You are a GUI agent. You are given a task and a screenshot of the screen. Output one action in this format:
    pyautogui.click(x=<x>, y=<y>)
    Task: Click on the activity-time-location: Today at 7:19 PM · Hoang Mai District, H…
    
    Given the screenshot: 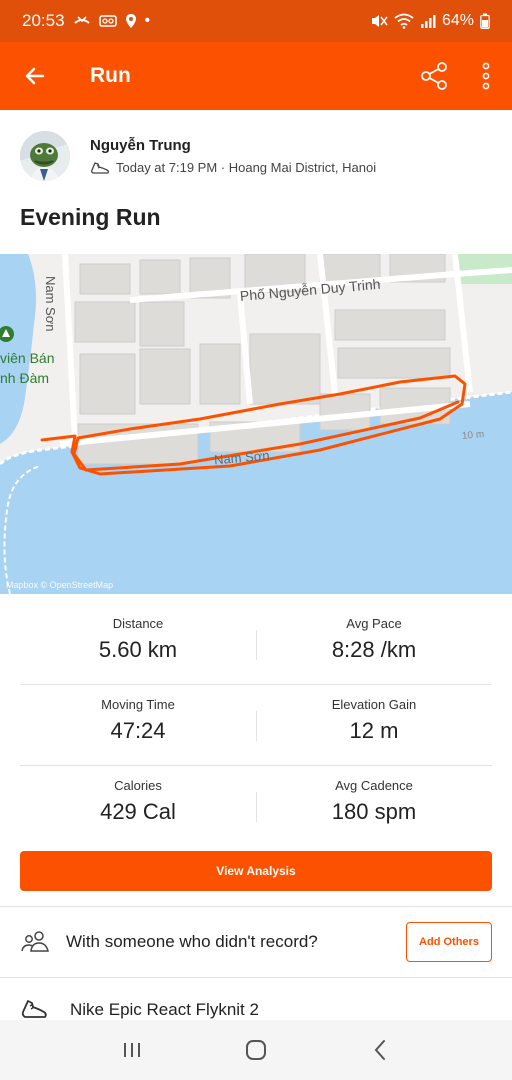 What is the action you would take?
    pyautogui.click(x=246, y=167)
    